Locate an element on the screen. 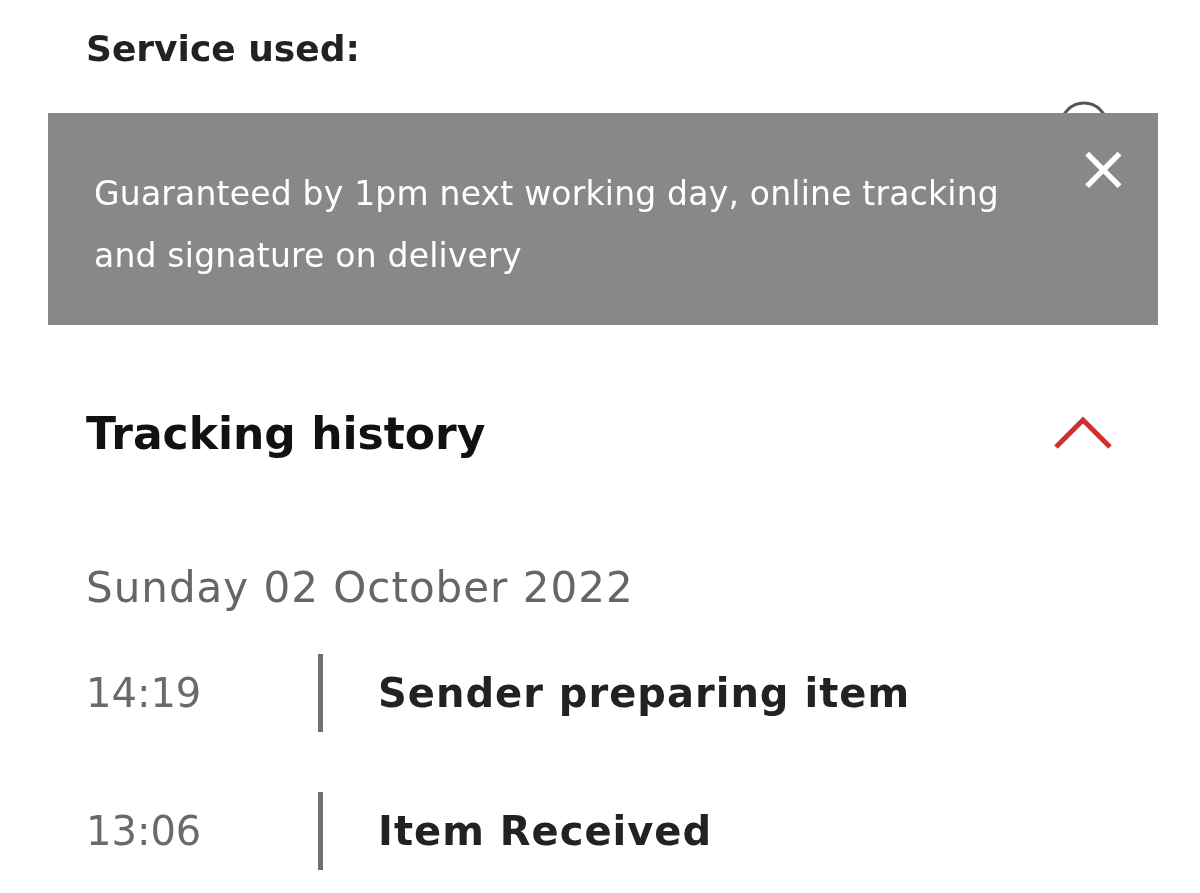 The image size is (1200, 893). event-time: 14:19 is located at coordinates (144, 693).